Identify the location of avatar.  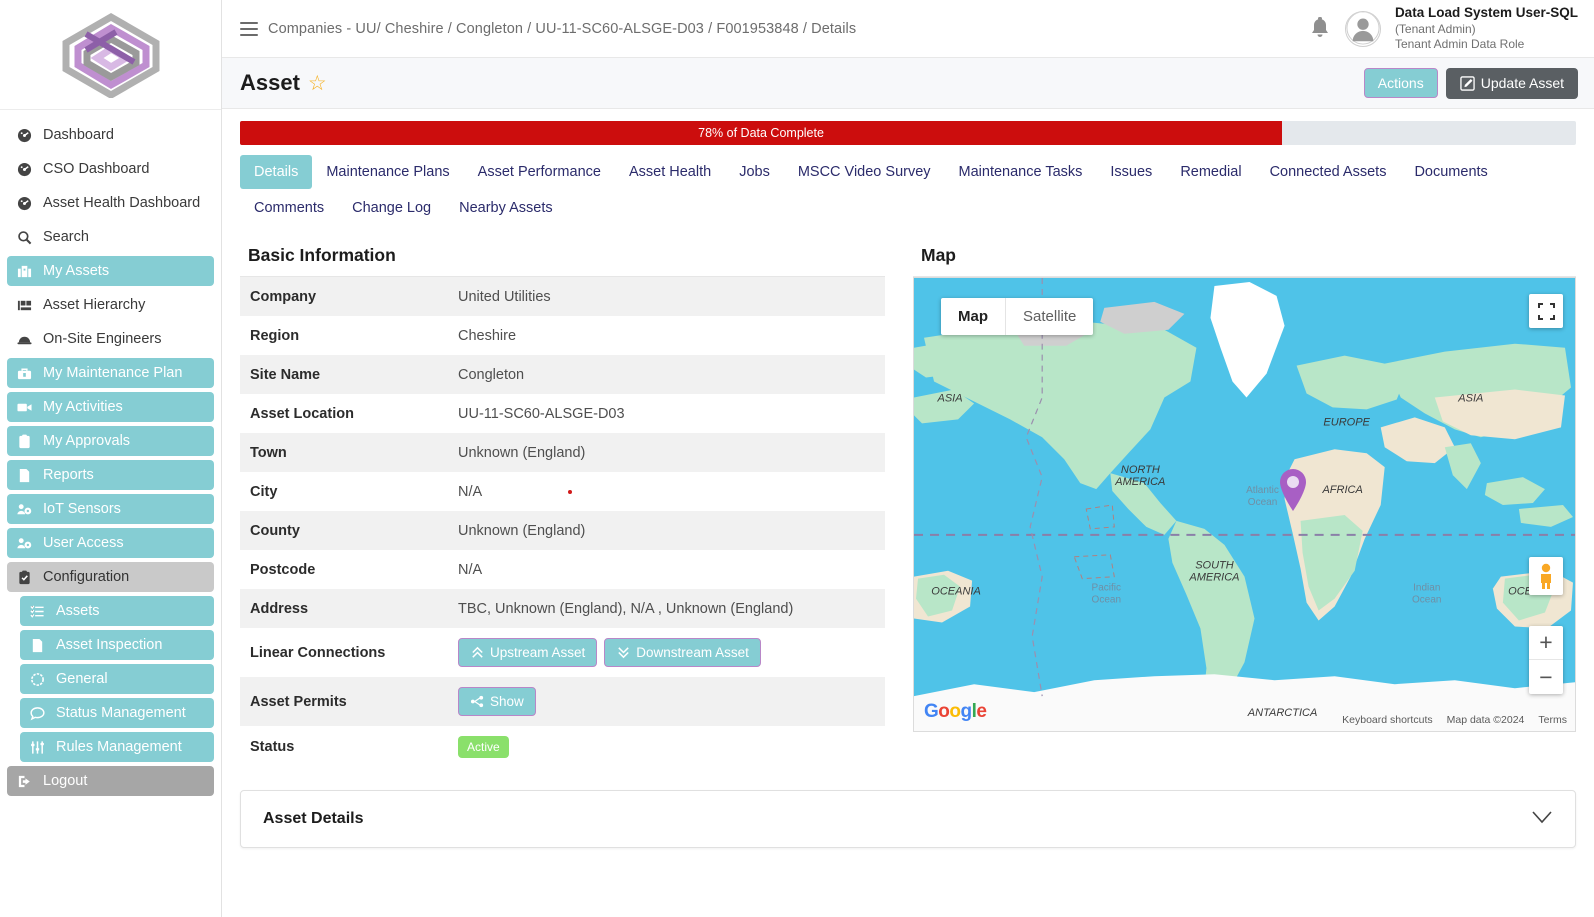
(1362, 28).